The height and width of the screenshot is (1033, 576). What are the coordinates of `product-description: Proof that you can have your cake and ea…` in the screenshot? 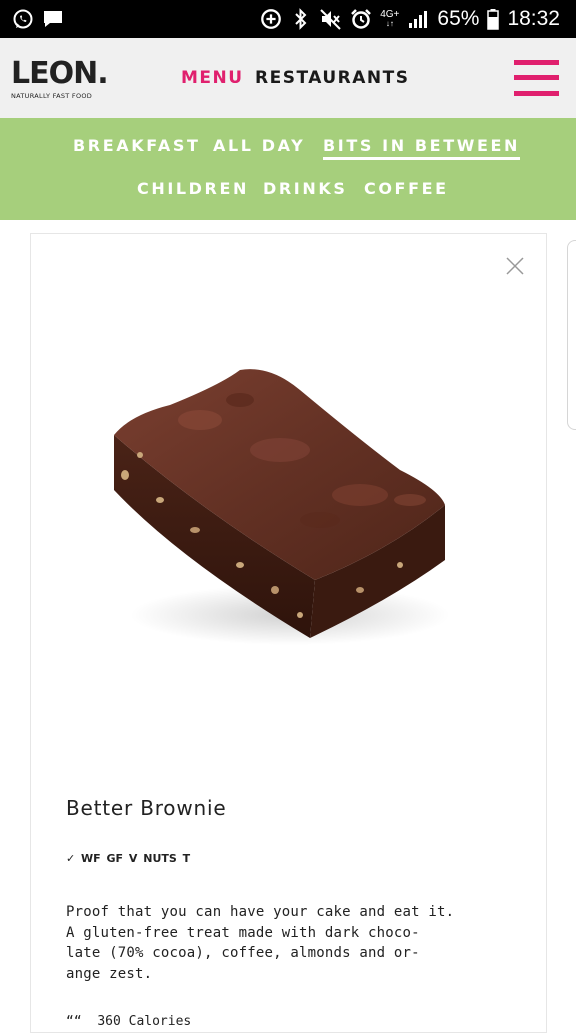 It's located at (260, 943).